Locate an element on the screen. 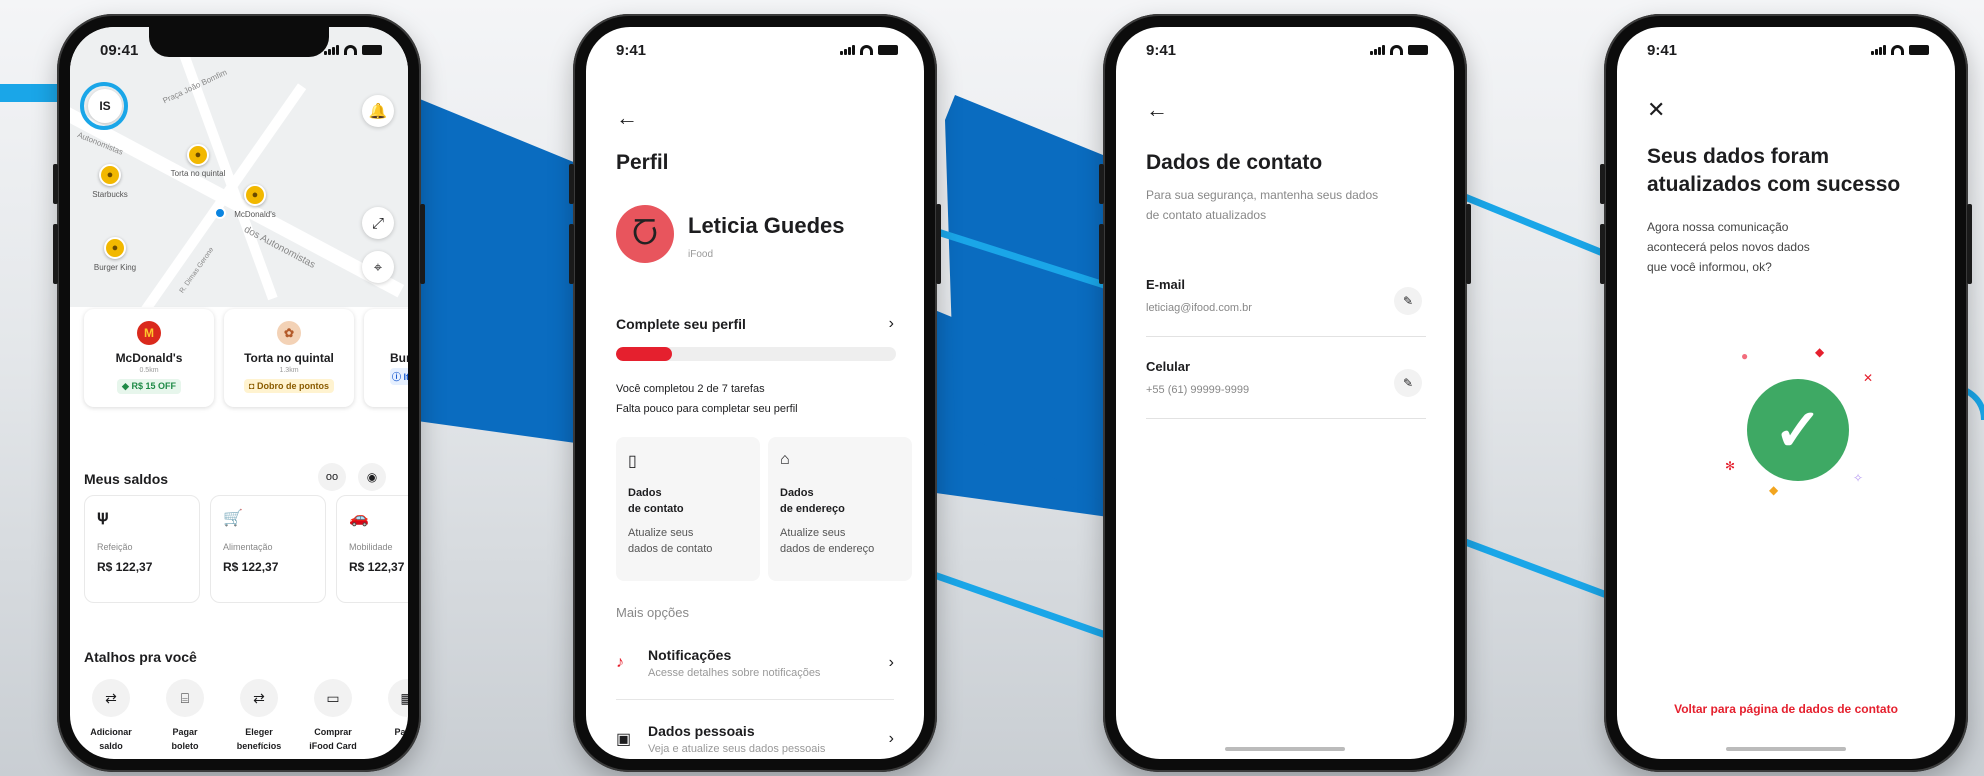 Image resolution: width=1984 pixels, height=776 pixels. shortcut-label: Adicionar is located at coordinates (111, 732).